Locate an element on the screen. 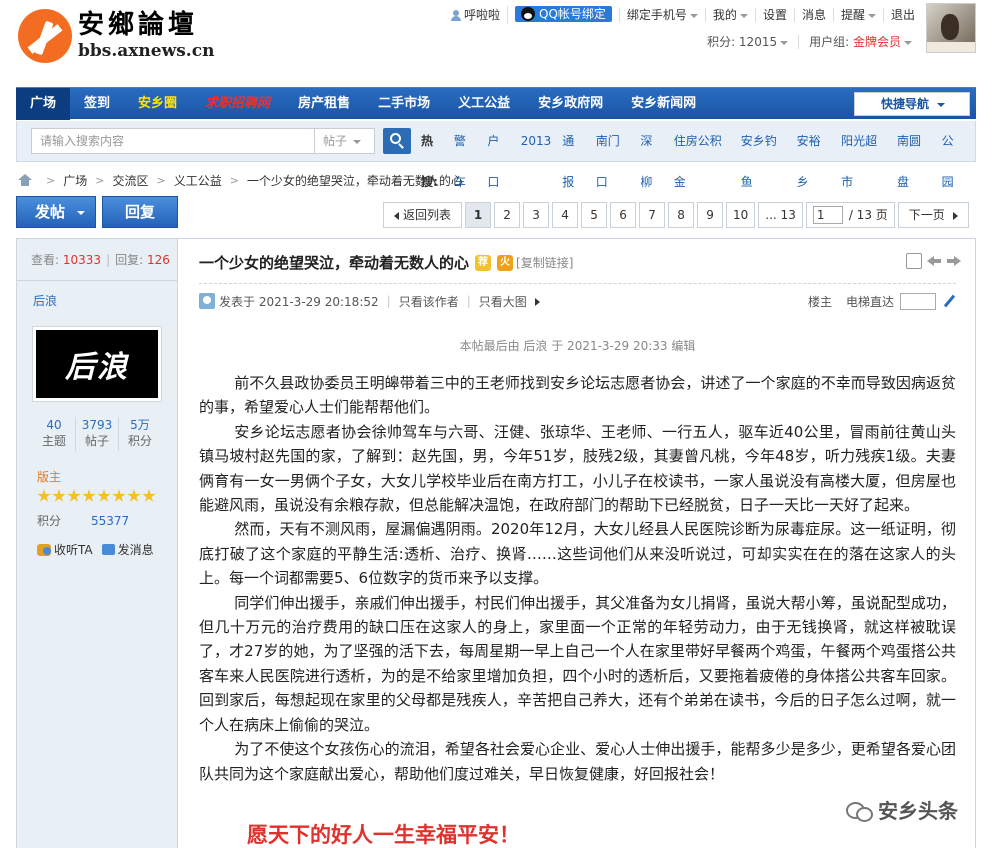 This screenshot has height=848, width=992. search-button is located at coordinates (397, 141).